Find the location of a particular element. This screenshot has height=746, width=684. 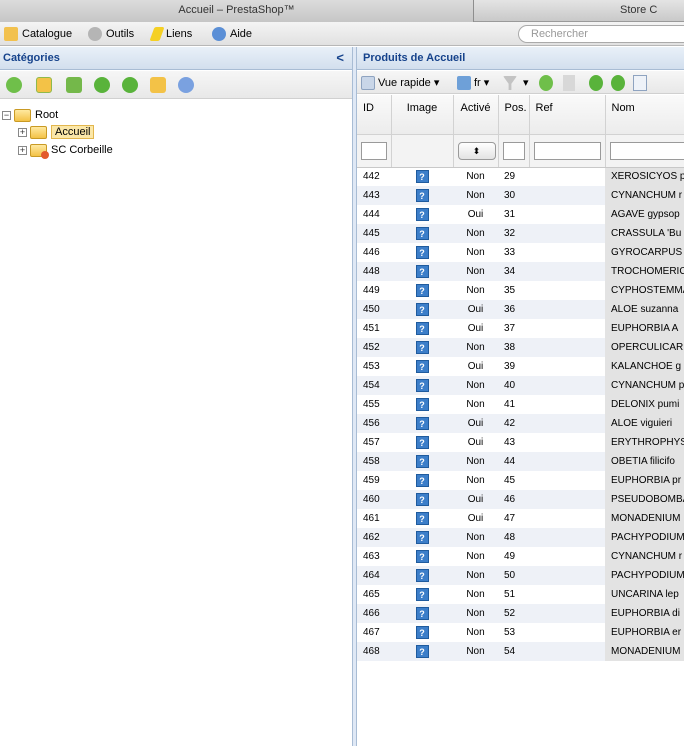

collapse-node-icon: − is located at coordinates (6, 115).